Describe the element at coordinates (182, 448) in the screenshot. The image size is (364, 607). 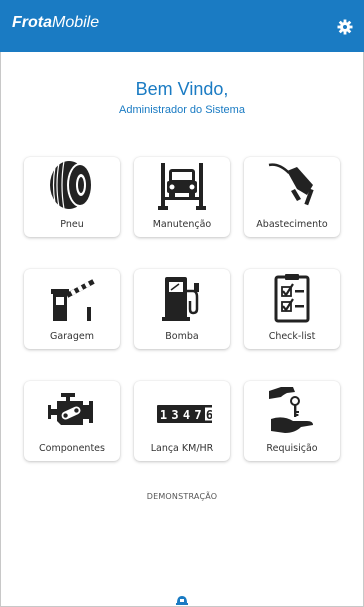
I see `menu-tile-label: Lança KM/HR` at that location.